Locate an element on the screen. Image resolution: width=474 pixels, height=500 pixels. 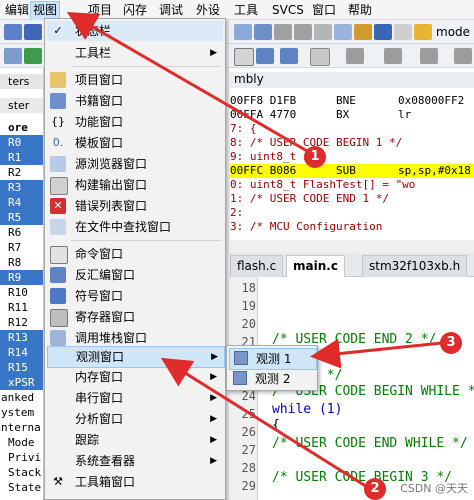
register-group-core: ore is located at coordinates (21, 127).